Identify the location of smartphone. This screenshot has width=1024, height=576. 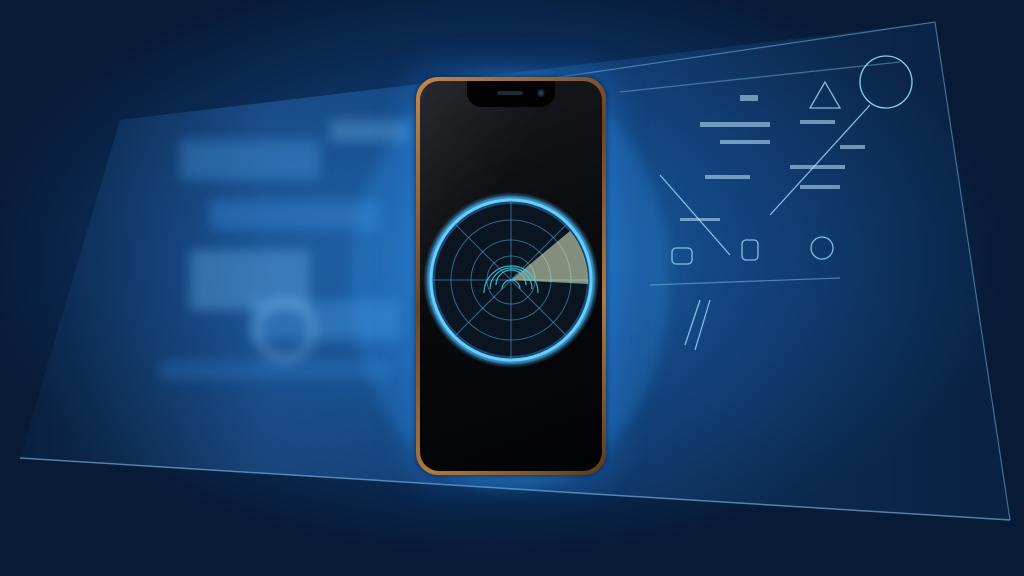
(511, 276).